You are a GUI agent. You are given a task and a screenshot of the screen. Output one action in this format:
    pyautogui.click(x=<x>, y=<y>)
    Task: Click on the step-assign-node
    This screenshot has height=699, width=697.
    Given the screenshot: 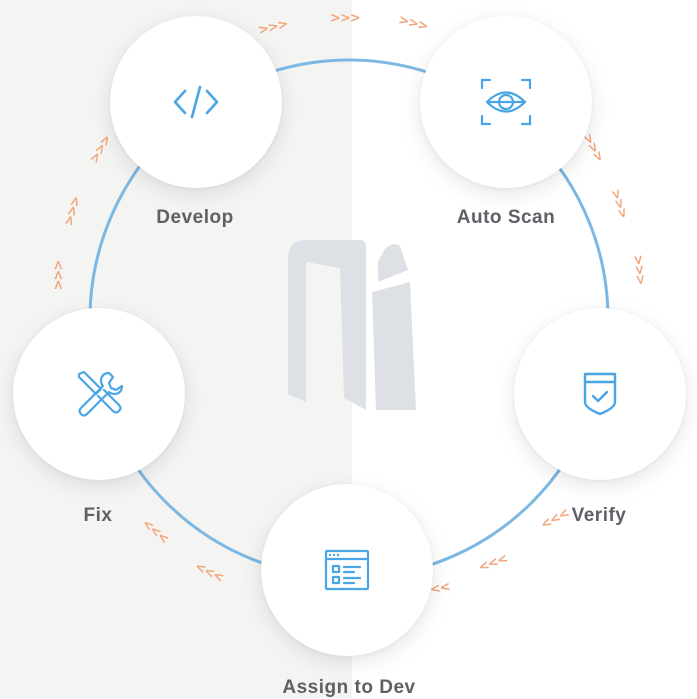 What is the action you would take?
    pyautogui.click(x=347, y=570)
    